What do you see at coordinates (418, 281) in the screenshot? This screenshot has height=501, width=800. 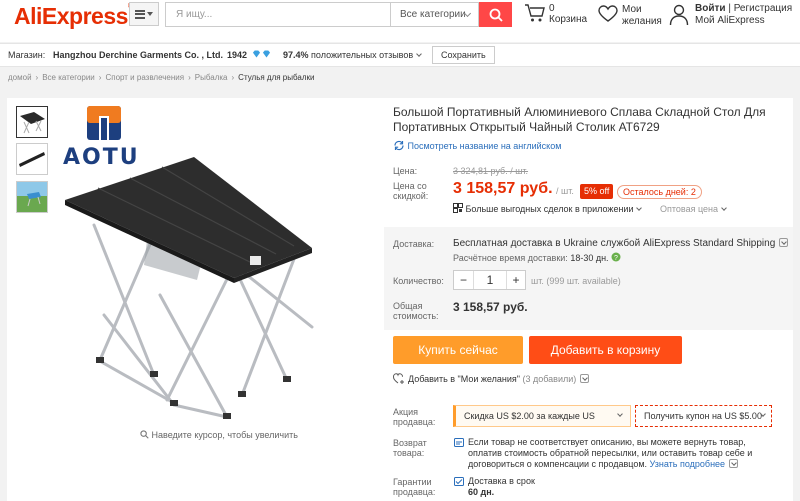 I see `quantity-label: Количество:` at bounding box center [418, 281].